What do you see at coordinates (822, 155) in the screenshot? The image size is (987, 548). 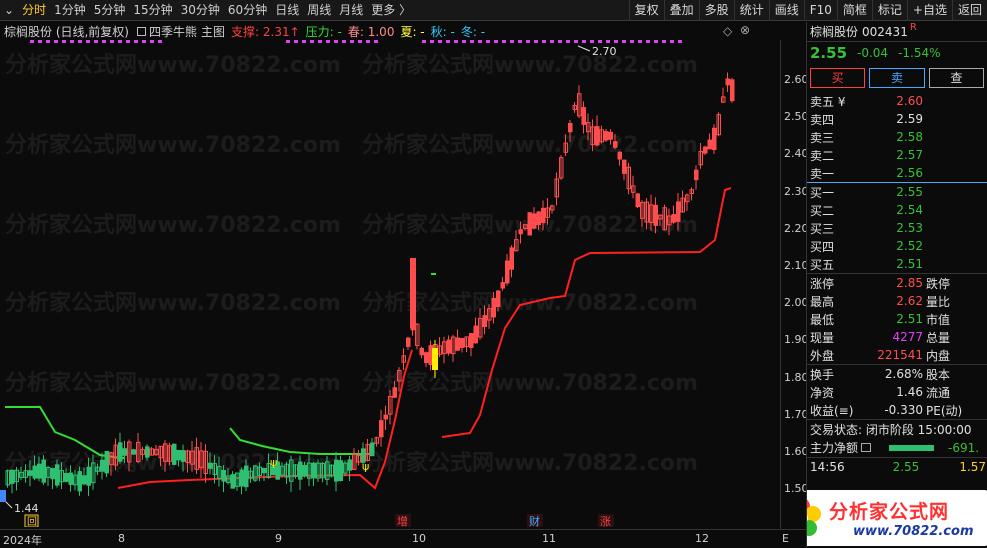 I see `quote-label: 卖二` at bounding box center [822, 155].